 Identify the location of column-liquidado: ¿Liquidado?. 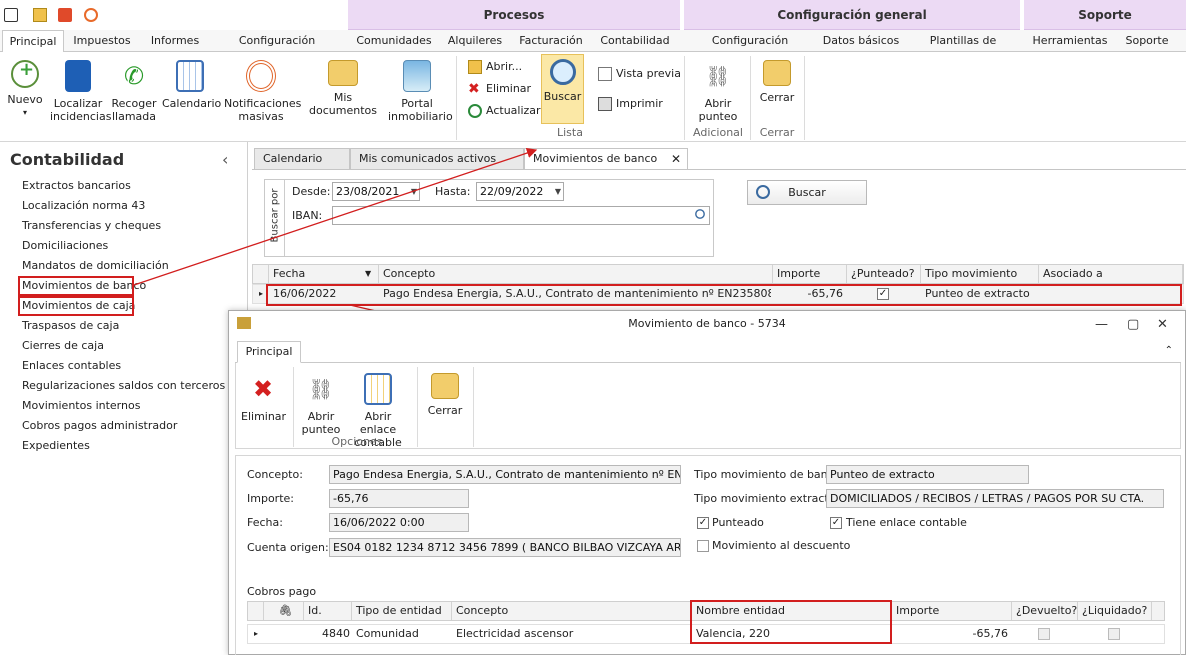
(1115, 611).